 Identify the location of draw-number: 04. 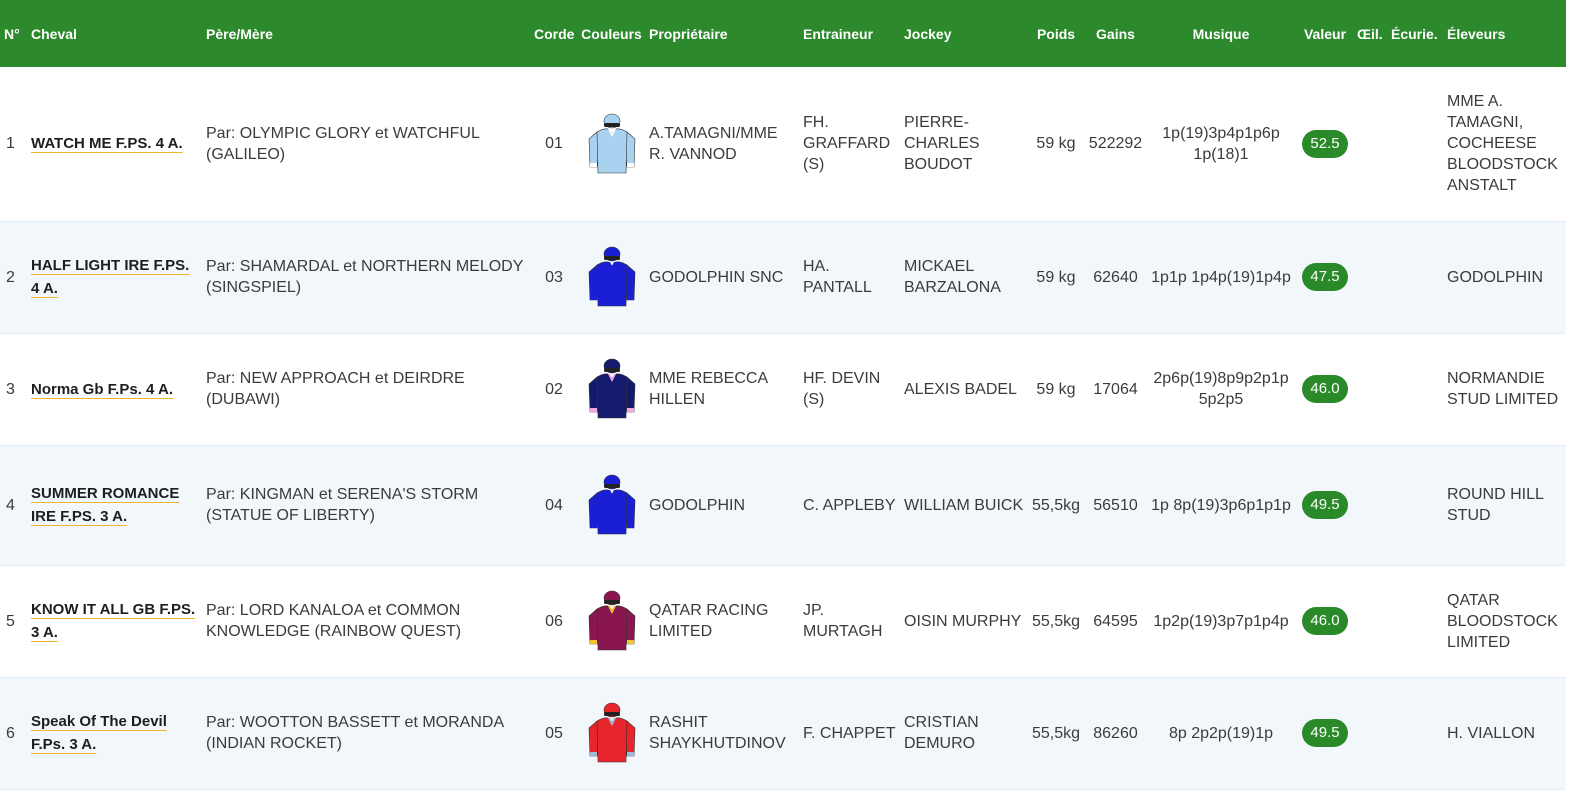
(554, 505).